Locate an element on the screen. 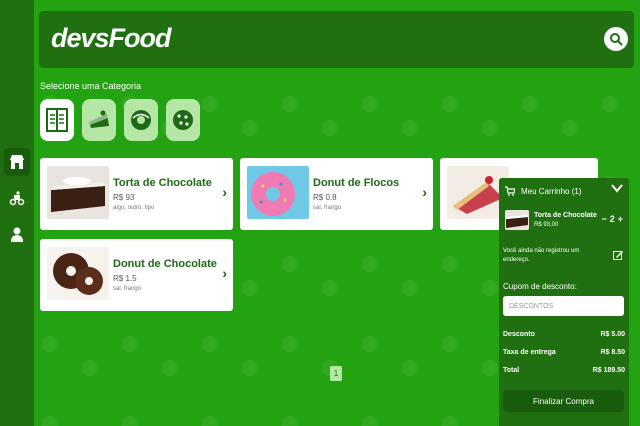 The image size is (640, 426). shopping-cart-icon is located at coordinates (510, 191).